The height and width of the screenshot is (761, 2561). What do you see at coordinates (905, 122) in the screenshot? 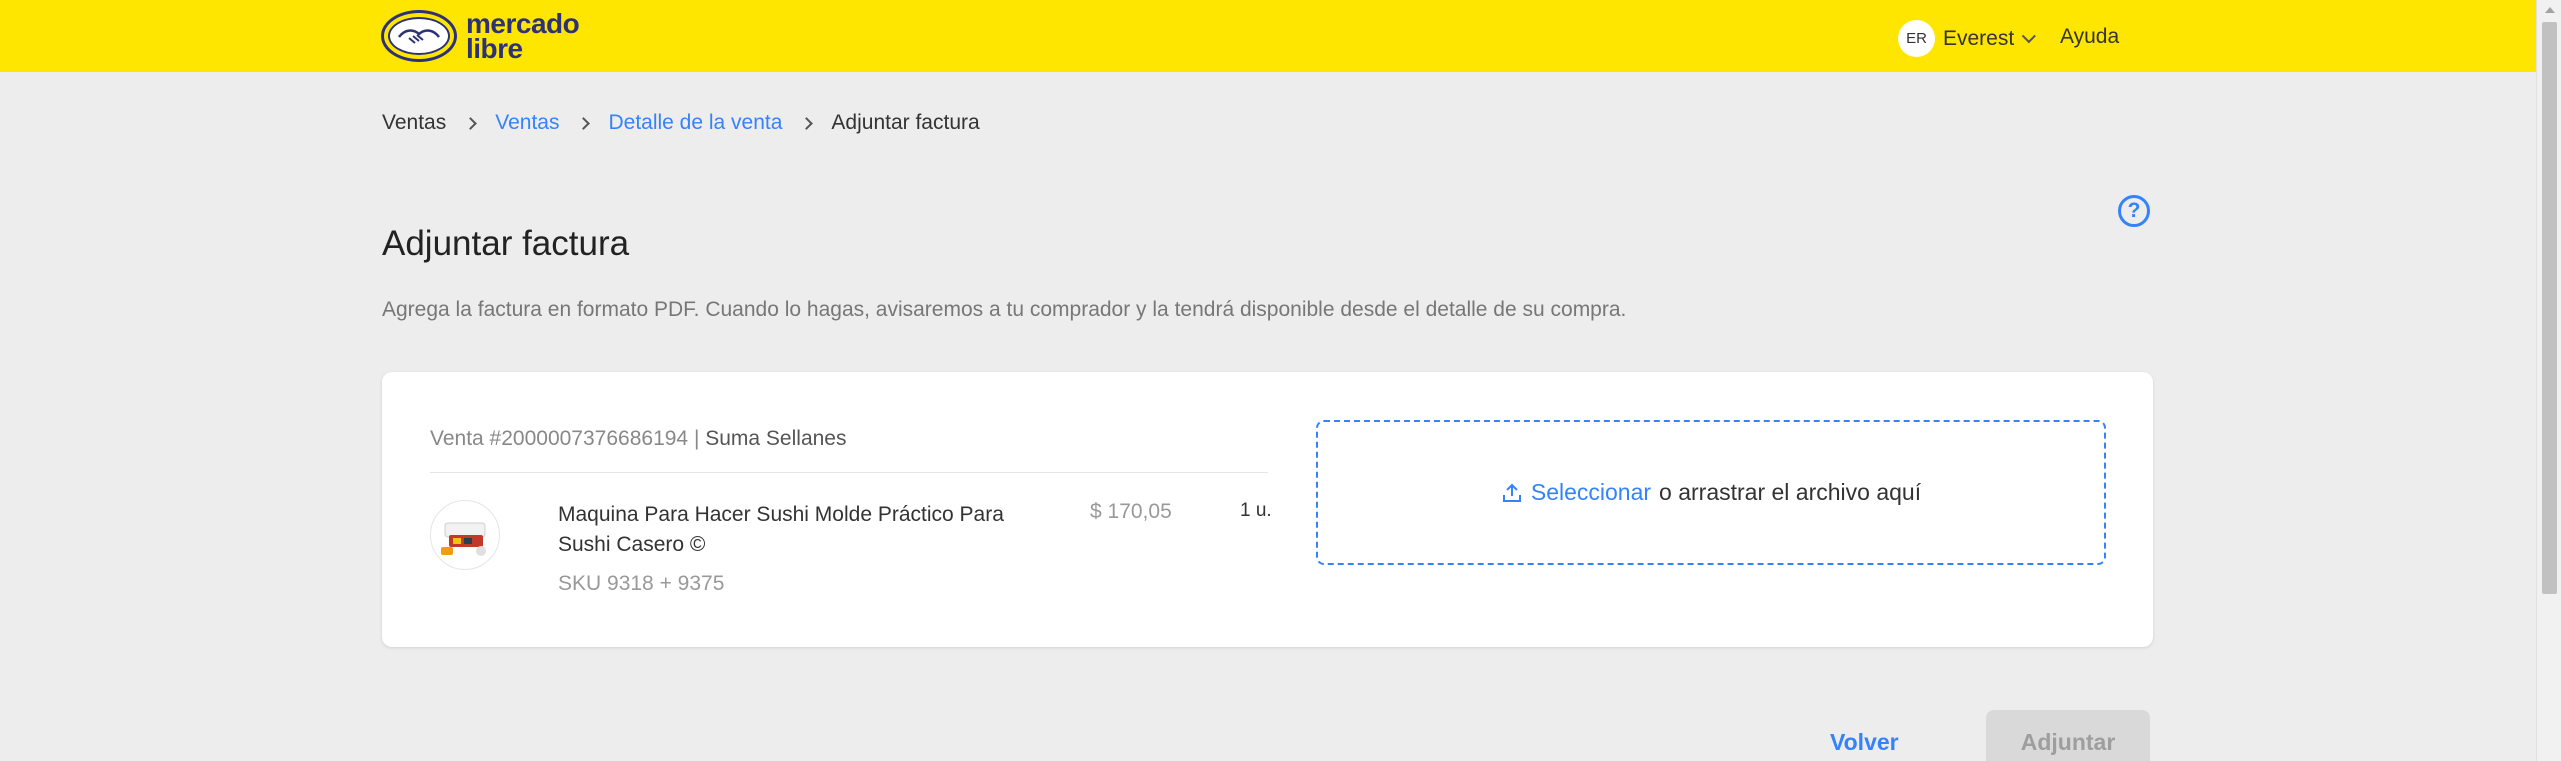
I see `breadcrumb-item-current: Adjuntar factura` at bounding box center [905, 122].